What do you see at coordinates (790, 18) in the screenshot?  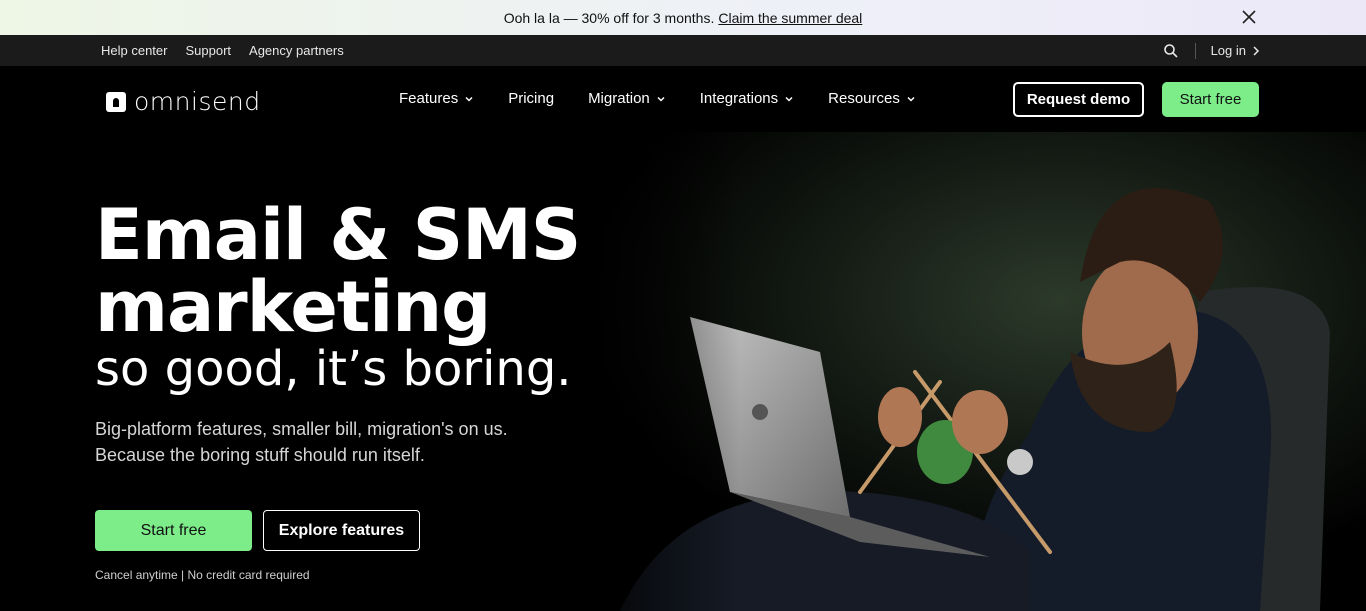 I see `promo-link: Claim the summer deal` at bounding box center [790, 18].